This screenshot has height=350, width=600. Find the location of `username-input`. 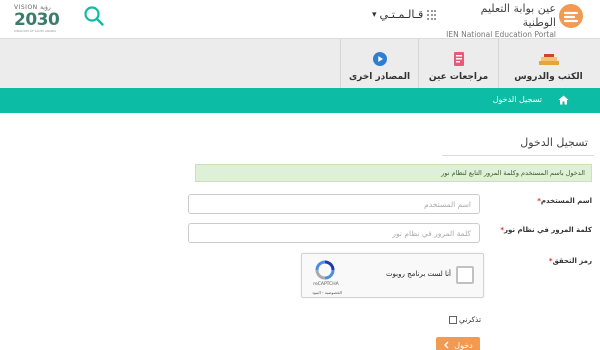

username-input is located at coordinates (334, 204).